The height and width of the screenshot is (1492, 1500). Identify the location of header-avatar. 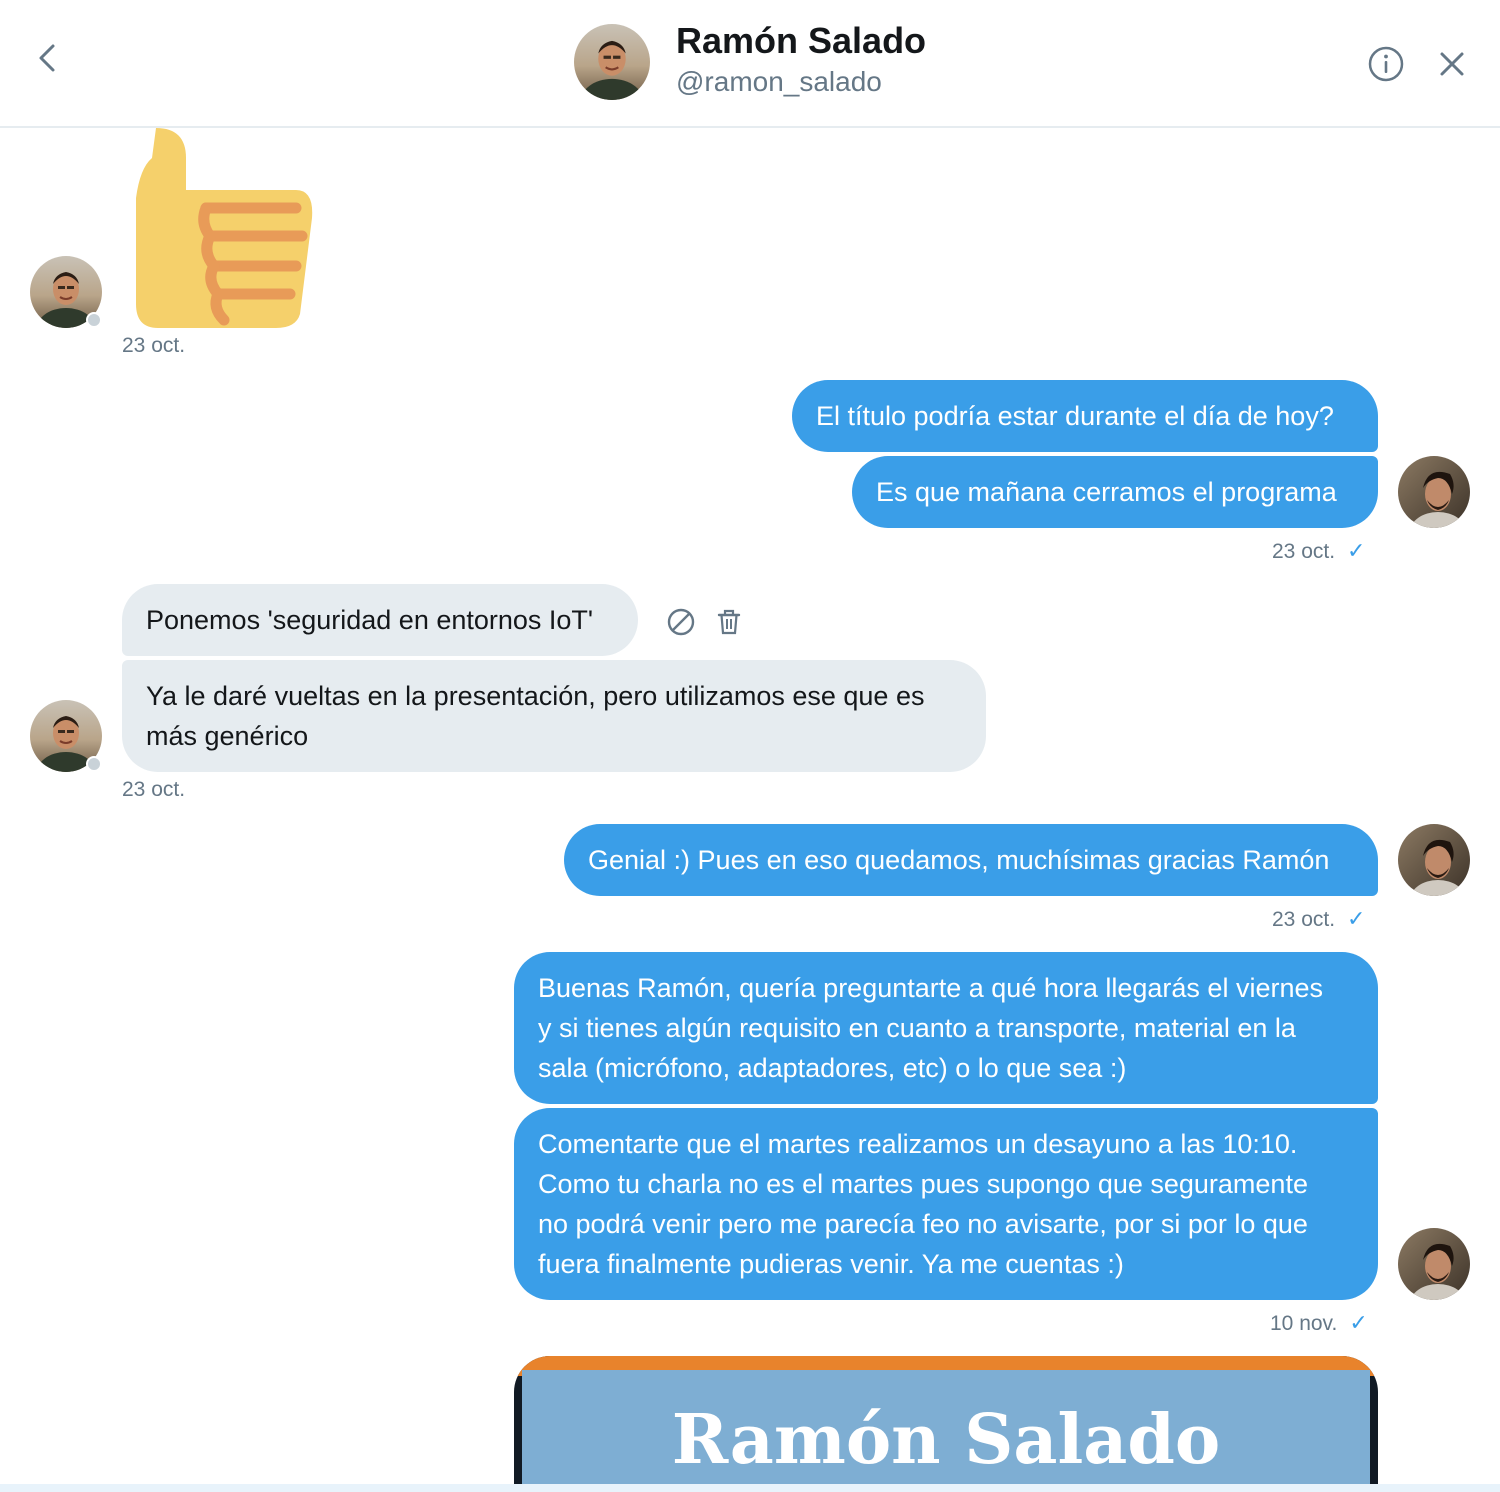
(612, 62).